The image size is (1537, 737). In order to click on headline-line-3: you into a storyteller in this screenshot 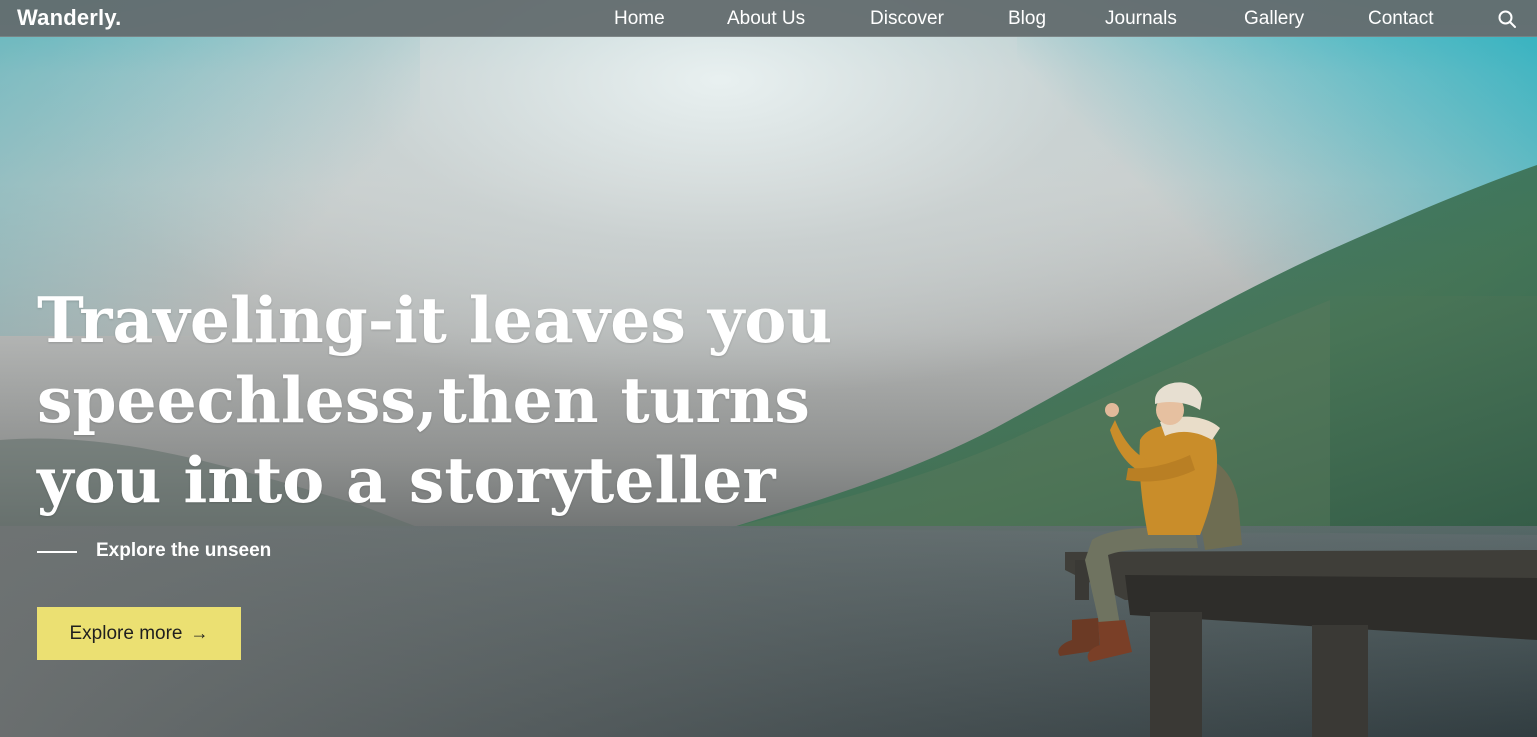, I will do `click(406, 480)`.